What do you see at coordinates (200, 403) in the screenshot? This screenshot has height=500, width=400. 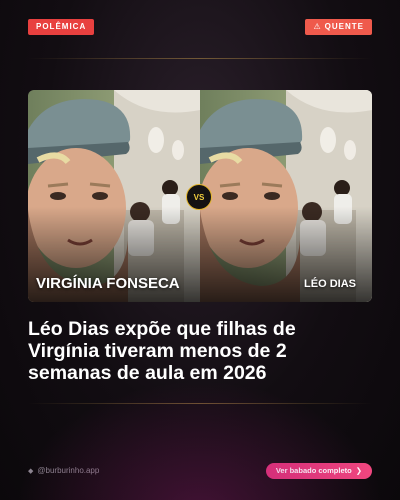 I see `bottom-divider` at bounding box center [200, 403].